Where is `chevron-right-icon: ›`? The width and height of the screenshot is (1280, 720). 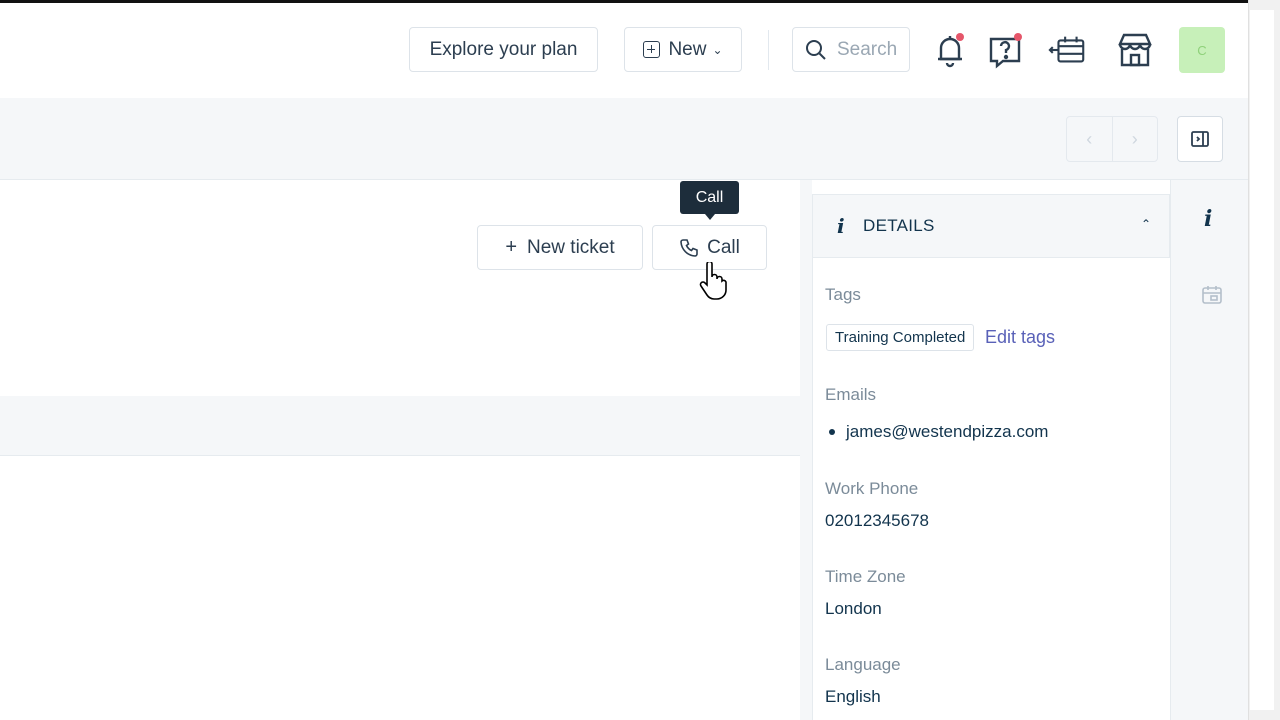 chevron-right-icon: › is located at coordinates (1134, 138).